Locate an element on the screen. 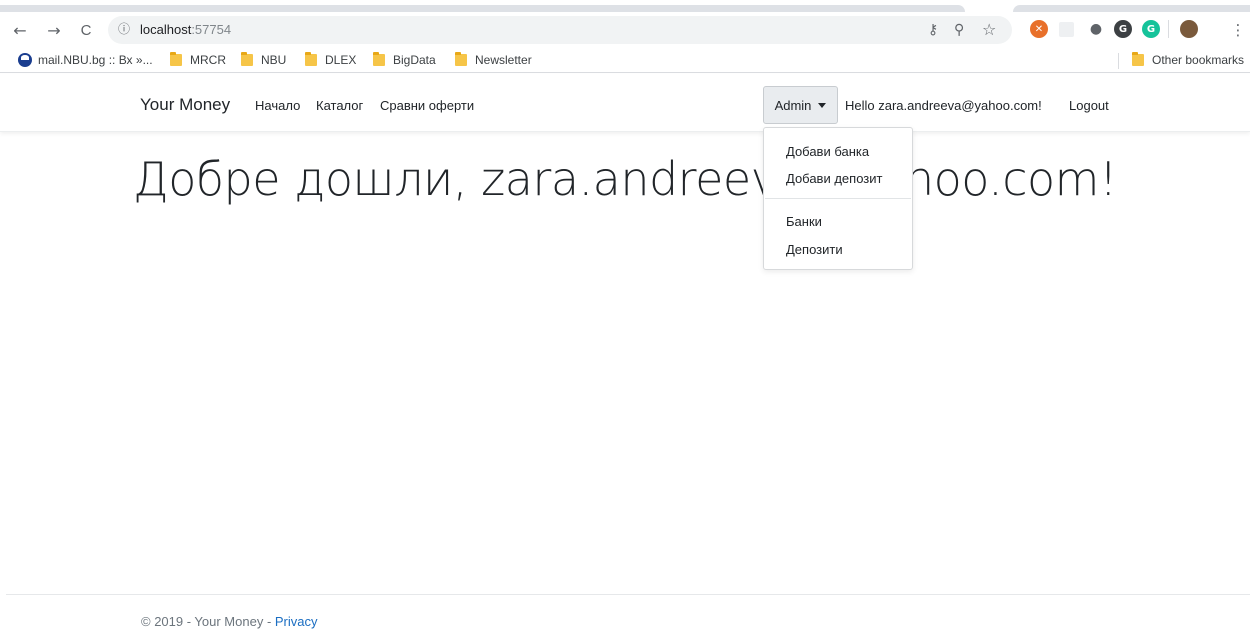 The image size is (1250, 631). browser-tab-active is located at coordinates (482, 8).